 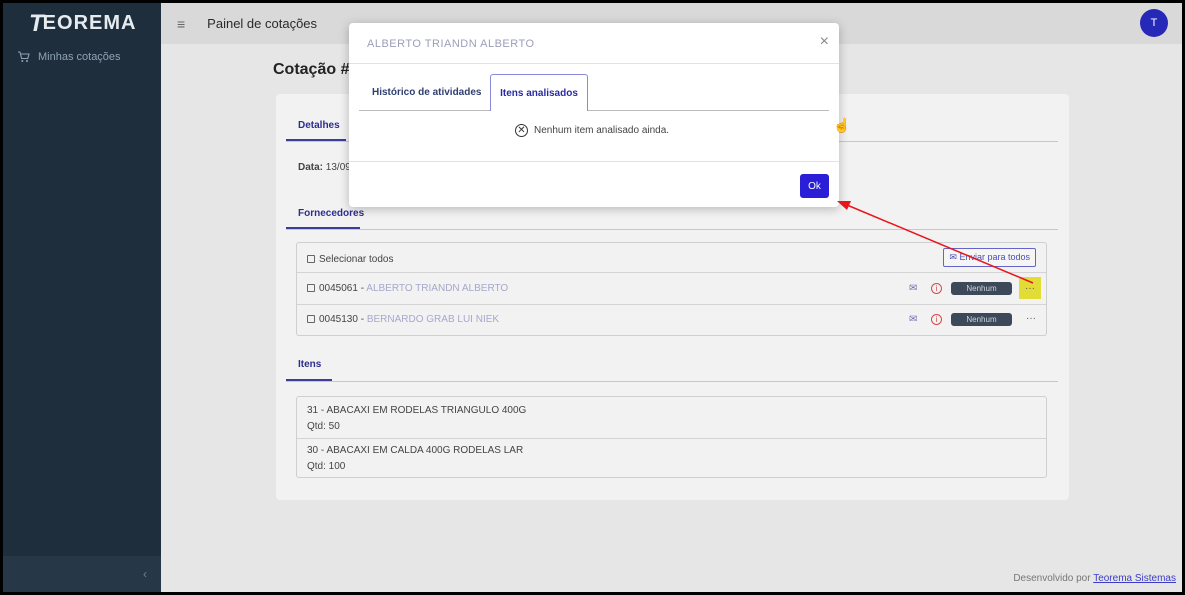 What do you see at coordinates (356, 259) in the screenshot?
I see `select-all-label: Selecionar todos` at bounding box center [356, 259].